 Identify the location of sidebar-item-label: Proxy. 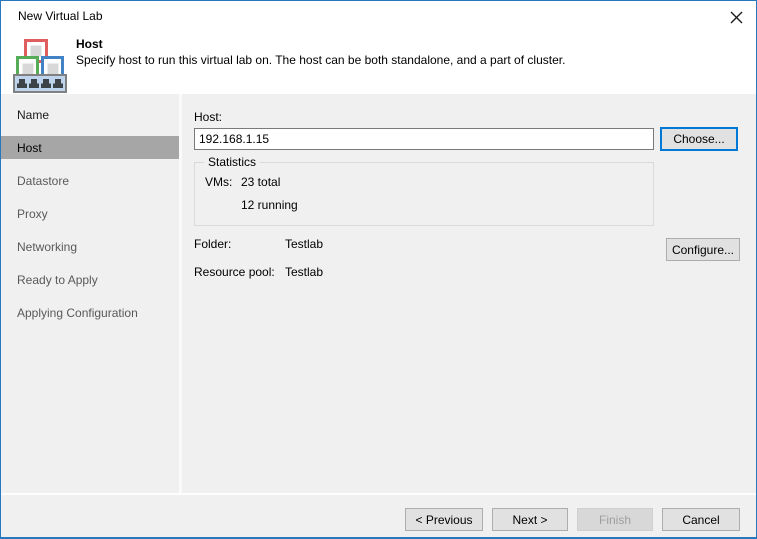
(32, 213).